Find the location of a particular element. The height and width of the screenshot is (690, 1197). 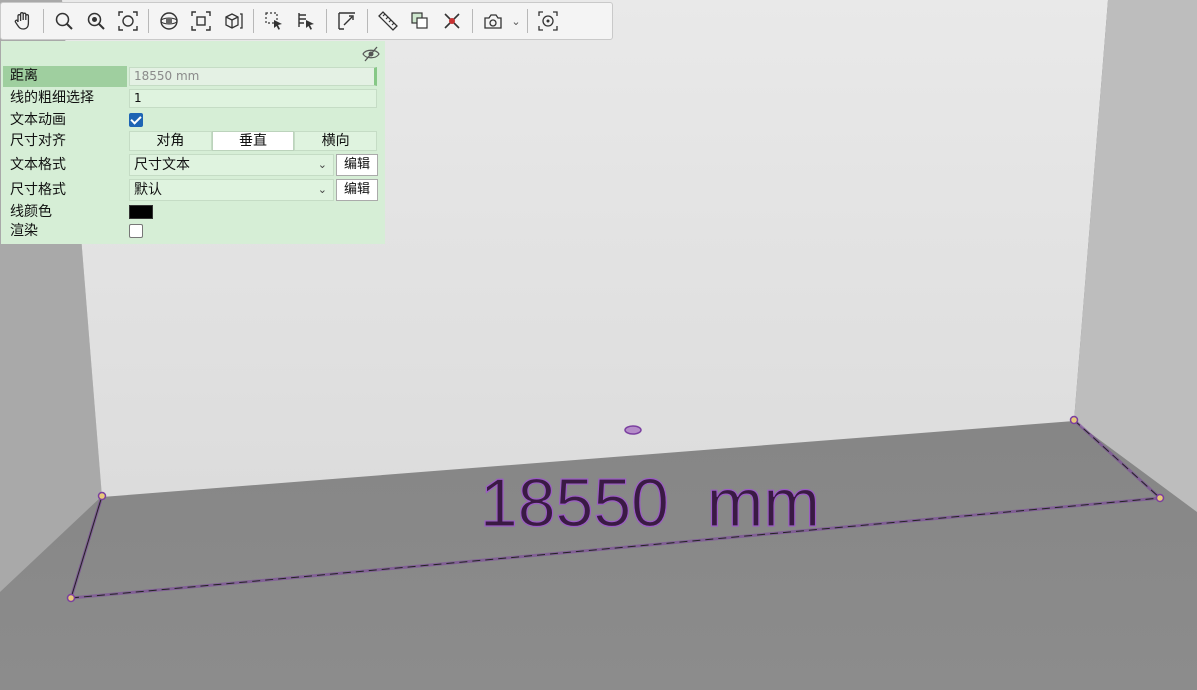

line-weight-field: 1 is located at coordinates (253, 98).